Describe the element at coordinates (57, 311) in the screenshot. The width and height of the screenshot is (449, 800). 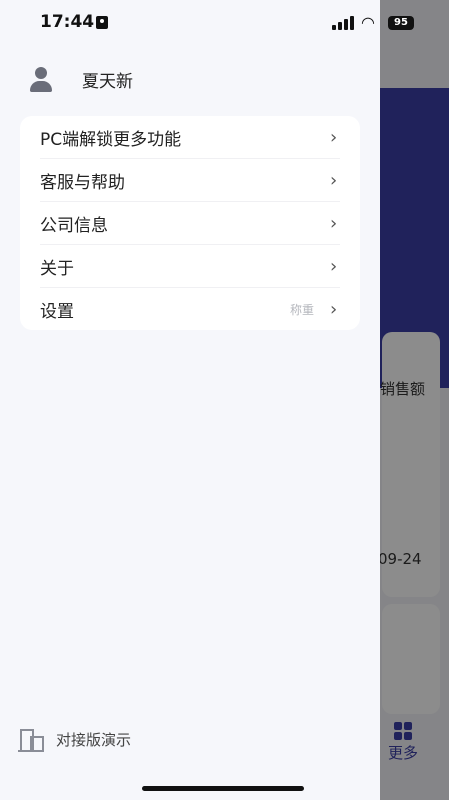
I see `menu-item-label: 设置` at that location.